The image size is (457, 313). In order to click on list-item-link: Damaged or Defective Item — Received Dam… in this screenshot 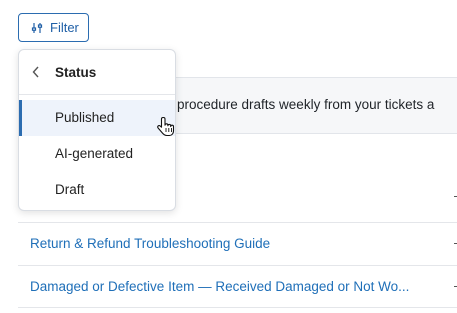, I will do `click(219, 286)`.